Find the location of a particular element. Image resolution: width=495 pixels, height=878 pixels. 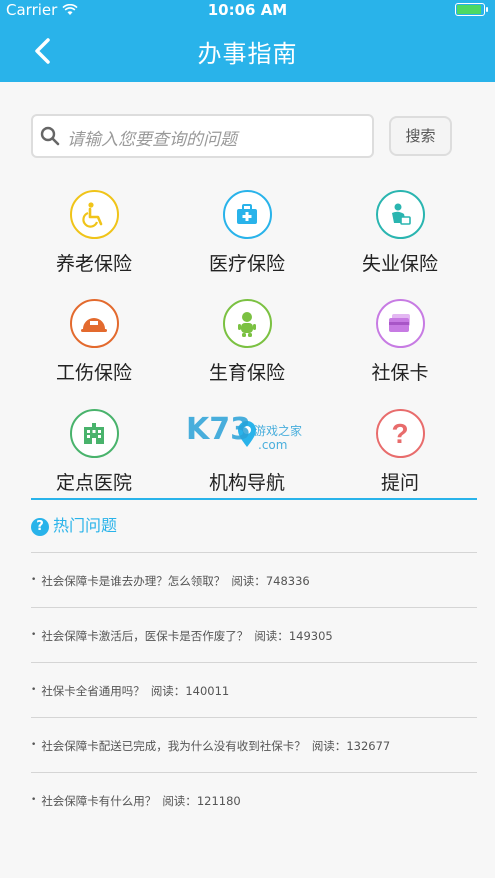

service-social-card: 社保卡 is located at coordinates (400, 342).